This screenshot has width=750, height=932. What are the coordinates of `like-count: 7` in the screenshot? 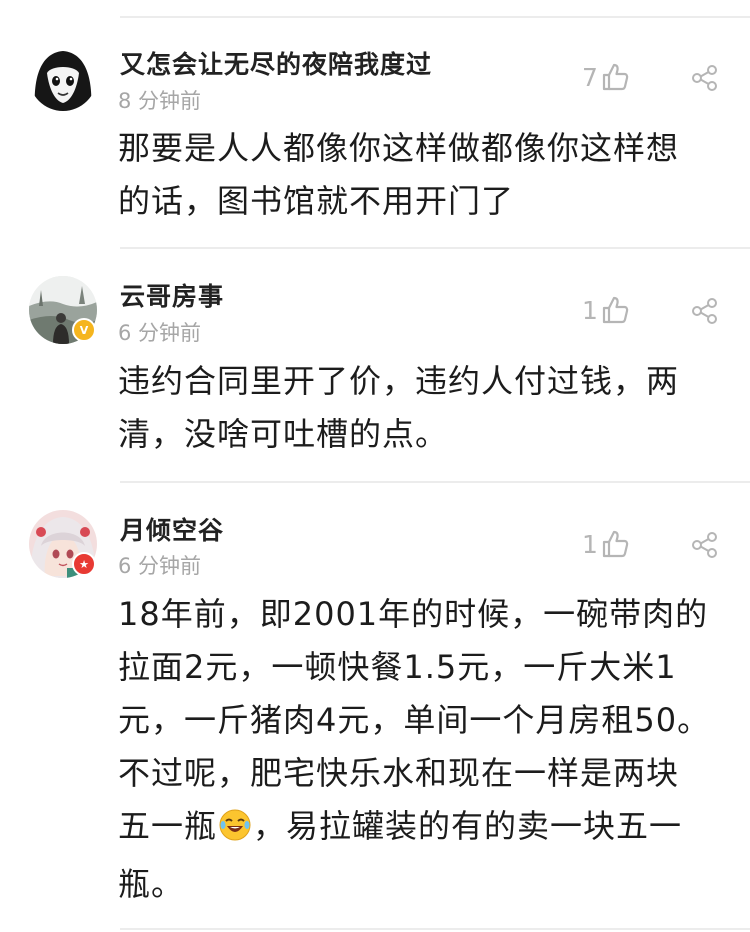 It's located at (590, 77).